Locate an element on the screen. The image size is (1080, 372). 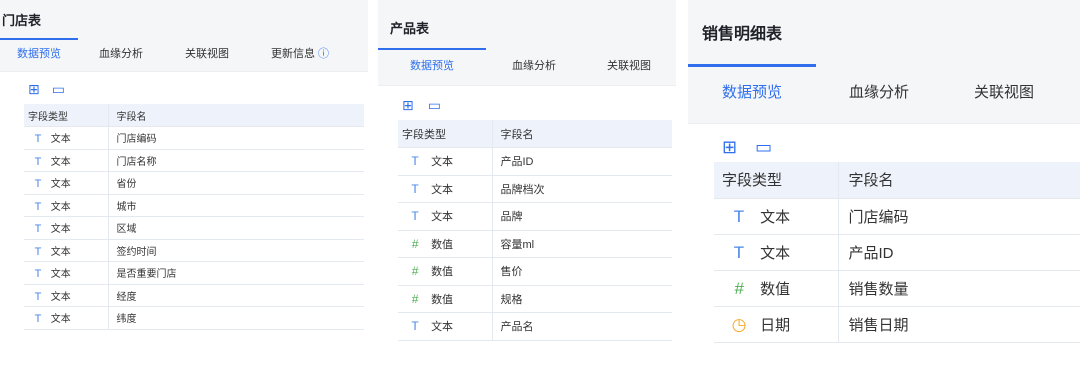
panel-header: 产品表 数据预览 血缘分析 关联视图 is located at coordinates (527, 43).